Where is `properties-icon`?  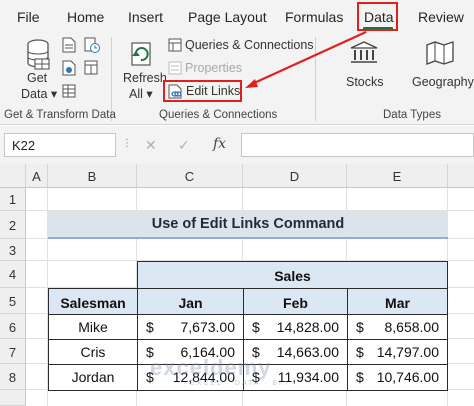
properties-icon is located at coordinates (175, 68).